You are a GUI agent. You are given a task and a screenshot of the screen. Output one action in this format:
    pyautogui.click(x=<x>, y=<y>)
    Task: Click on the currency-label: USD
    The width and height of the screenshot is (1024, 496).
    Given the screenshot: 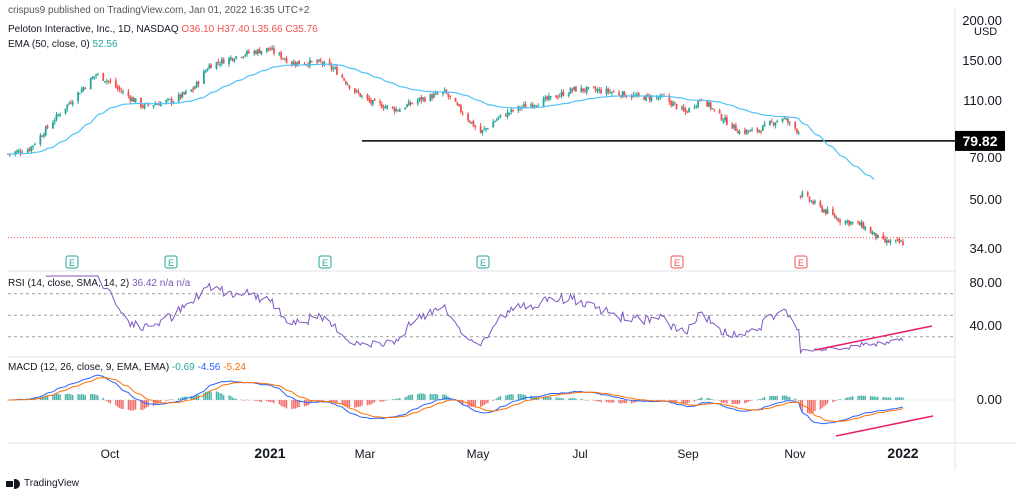 What is the action you would take?
    pyautogui.click(x=985, y=32)
    